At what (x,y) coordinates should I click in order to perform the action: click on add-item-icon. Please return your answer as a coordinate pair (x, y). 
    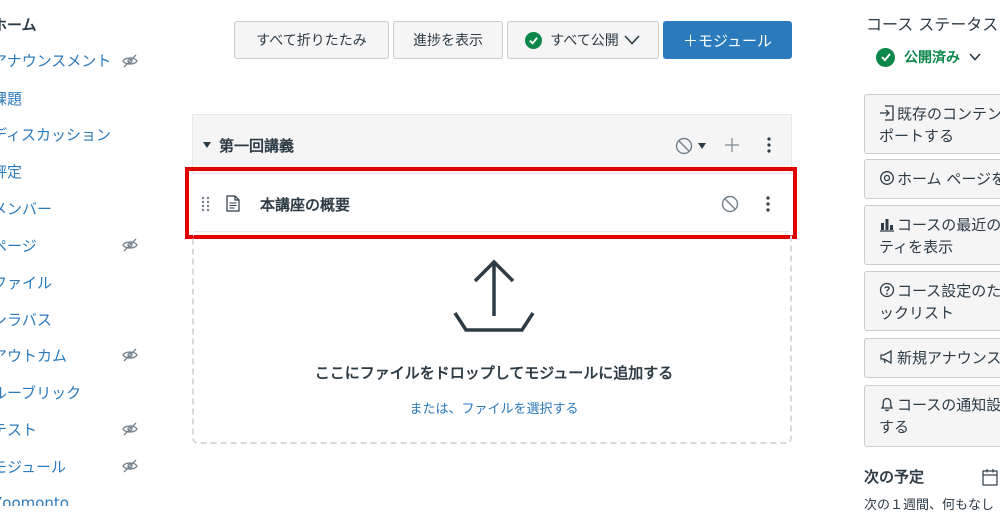
    Looking at the image, I should click on (732, 145).